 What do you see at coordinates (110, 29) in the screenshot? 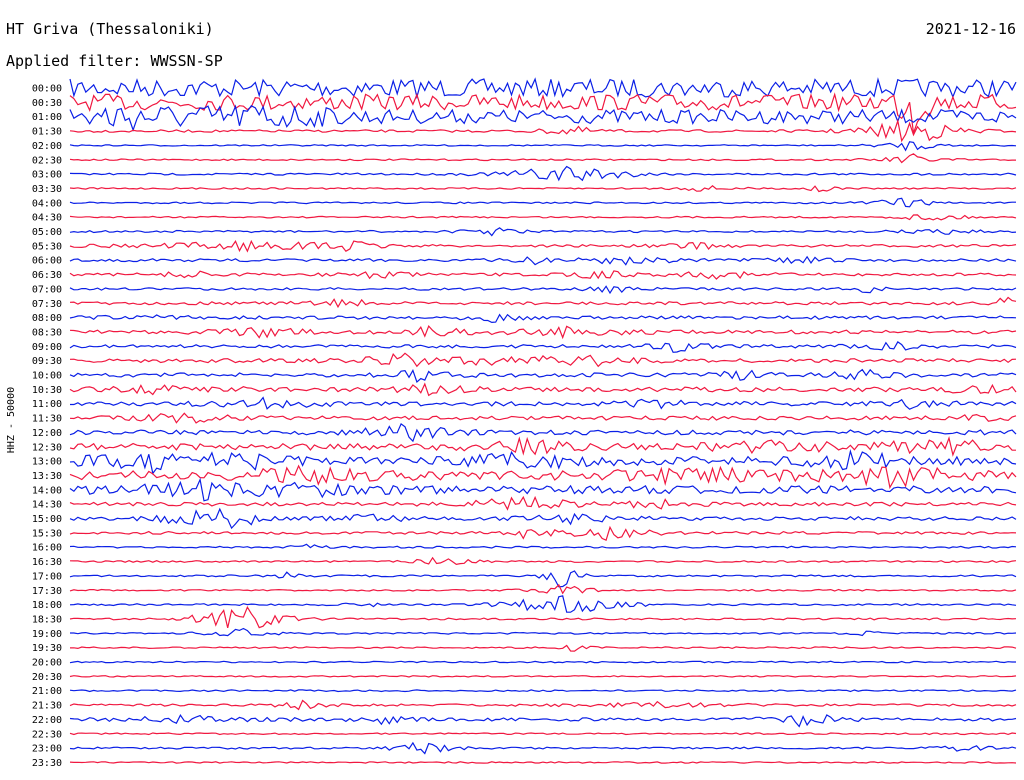
I see `station-title: HT Griva (Thessaloniki)` at bounding box center [110, 29].